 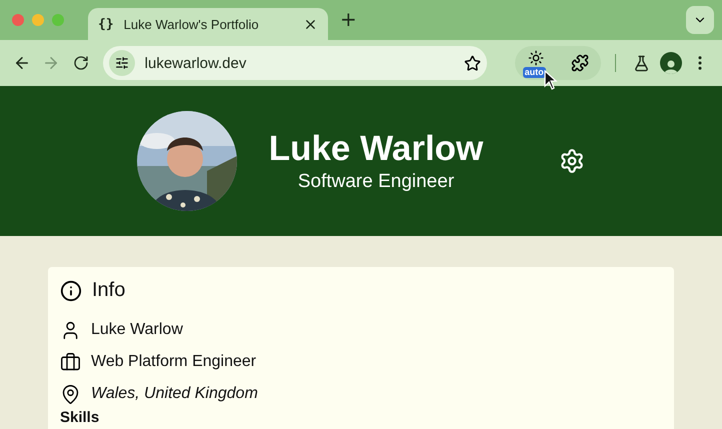 I want to click on flask-icon, so click(x=641, y=63).